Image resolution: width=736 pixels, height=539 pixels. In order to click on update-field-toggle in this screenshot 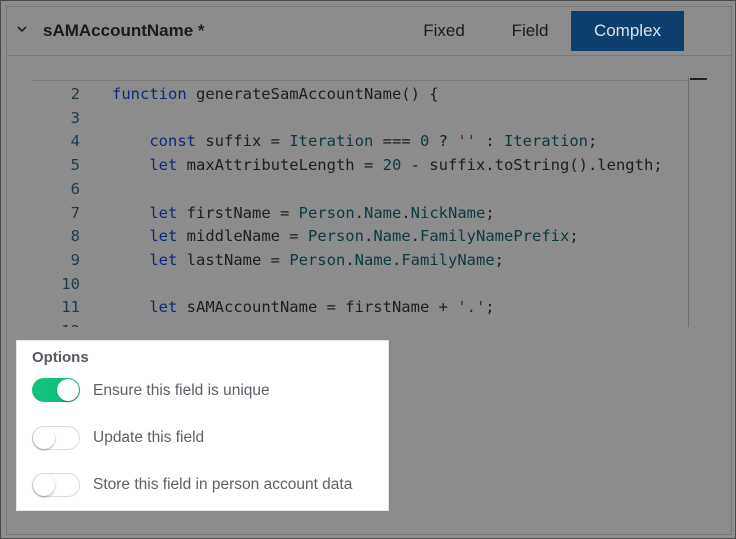, I will do `click(56, 438)`.